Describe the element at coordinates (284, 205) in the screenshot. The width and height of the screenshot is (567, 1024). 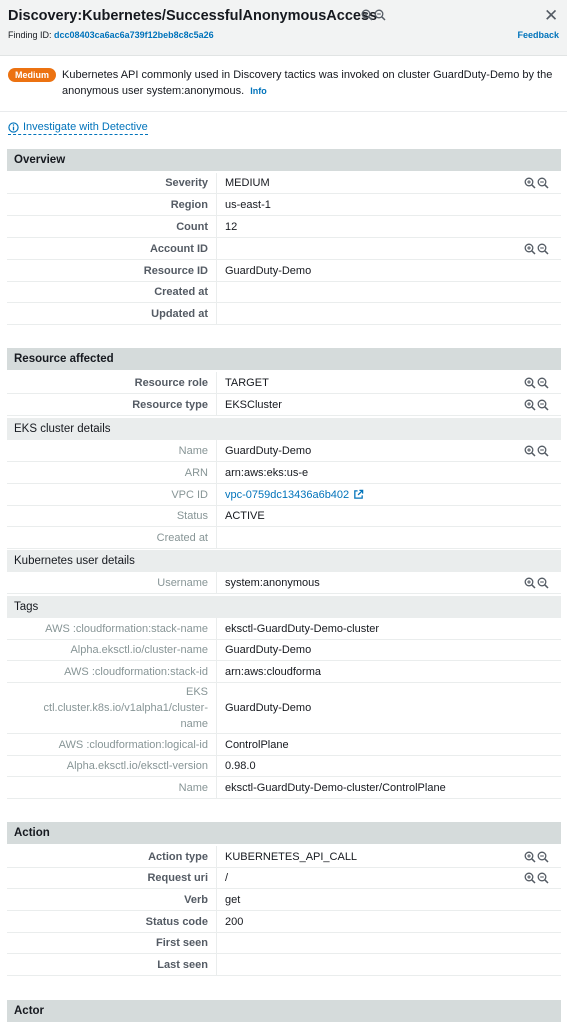
I see `detail-row-region: Region us-east-1` at that location.